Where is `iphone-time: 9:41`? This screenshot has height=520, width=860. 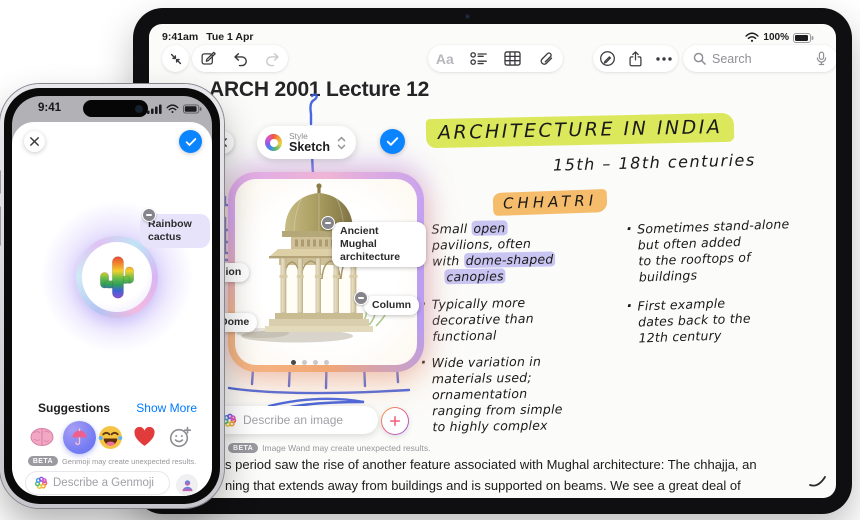 iphone-time: 9:41 is located at coordinates (50, 108).